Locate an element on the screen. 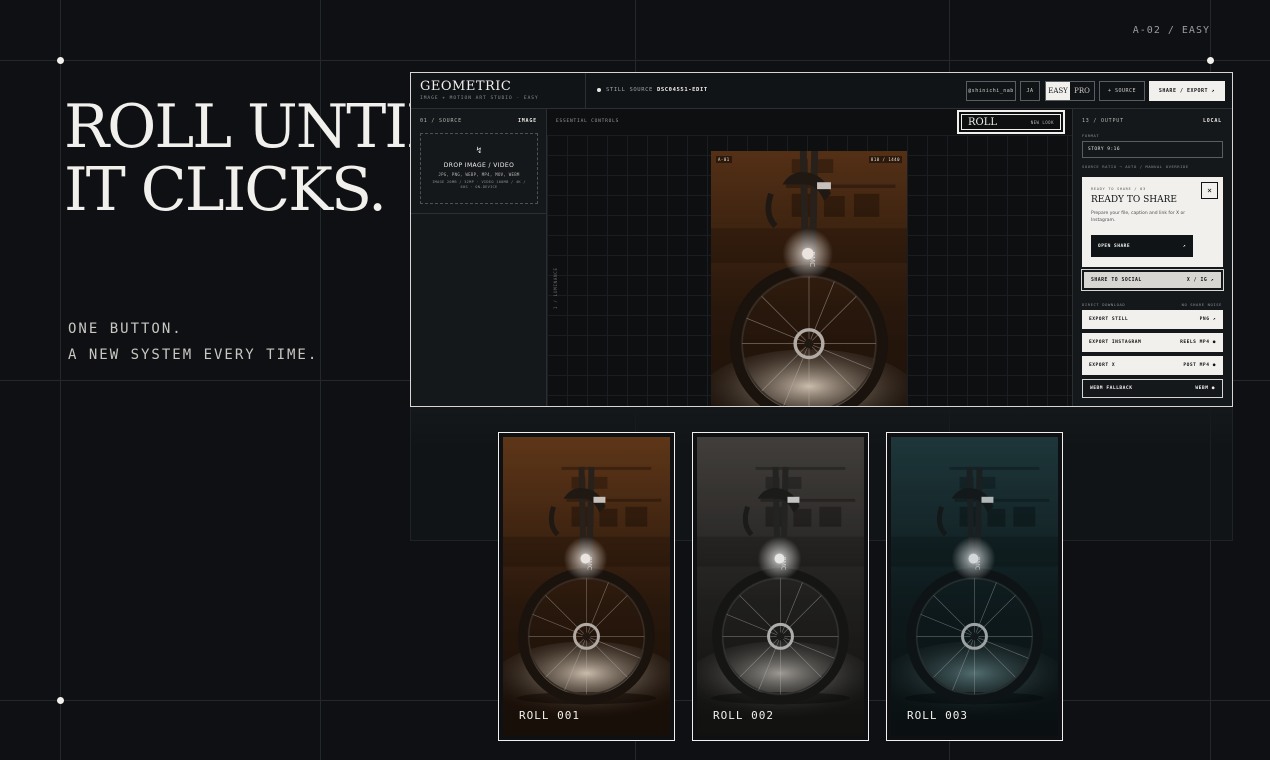 This screenshot has height=760, width=1270. output-panel-header: 13 / OUTPUT LOCAL is located at coordinates (1152, 121).